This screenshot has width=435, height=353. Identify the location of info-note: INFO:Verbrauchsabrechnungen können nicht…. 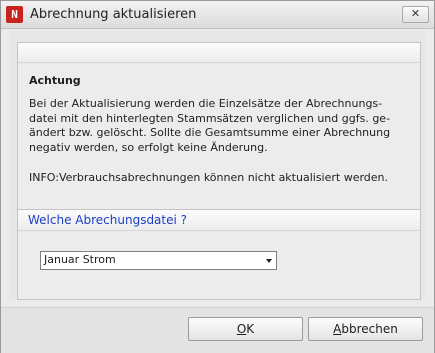
(209, 177).